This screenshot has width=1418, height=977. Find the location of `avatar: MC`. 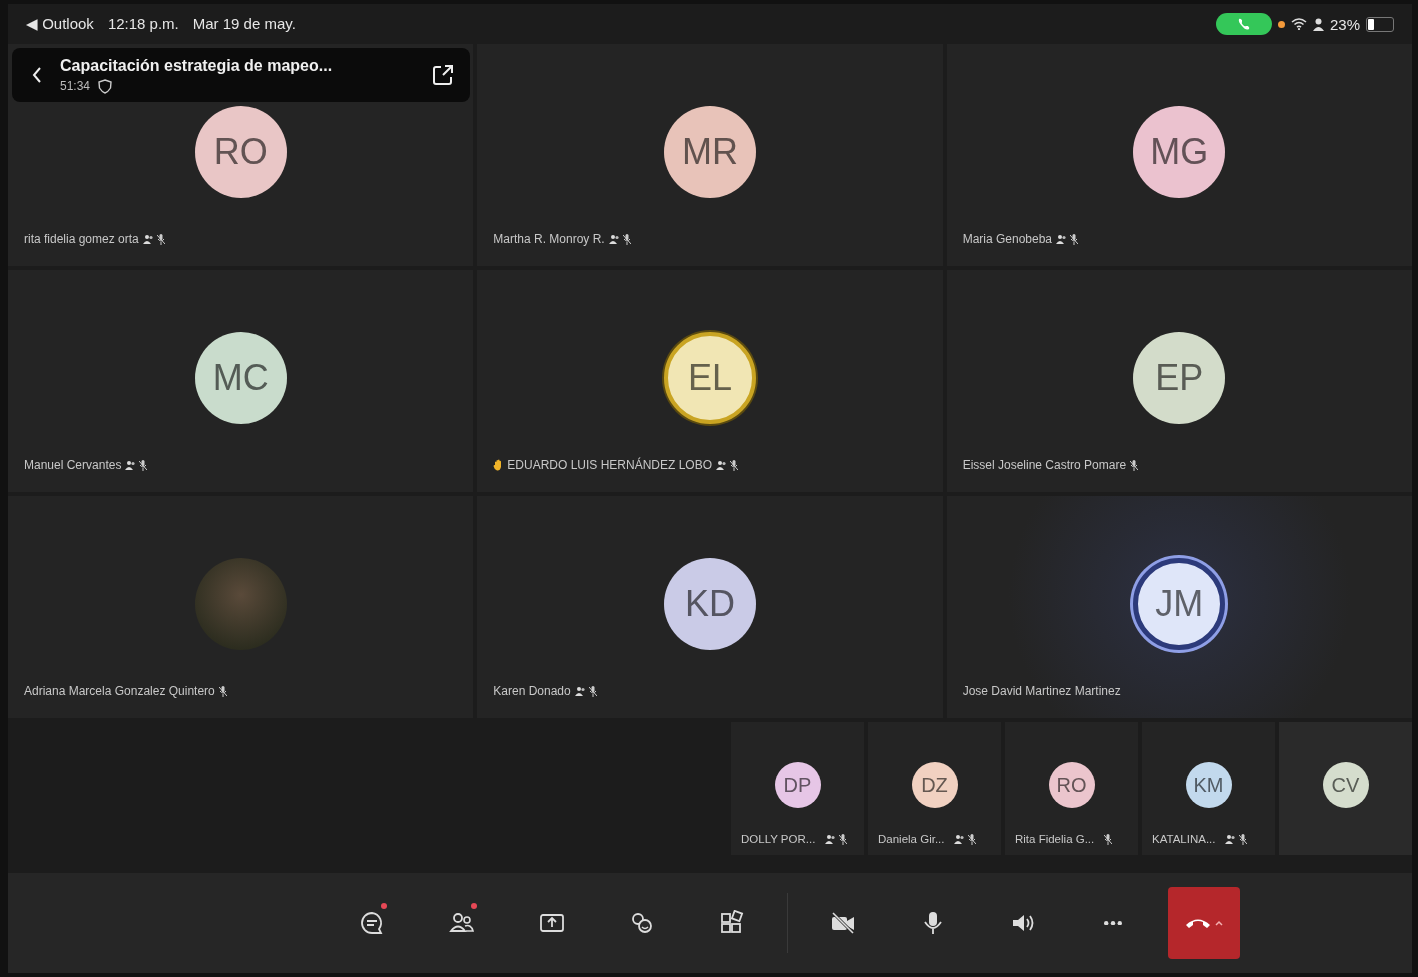

avatar: MC is located at coordinates (240, 378).